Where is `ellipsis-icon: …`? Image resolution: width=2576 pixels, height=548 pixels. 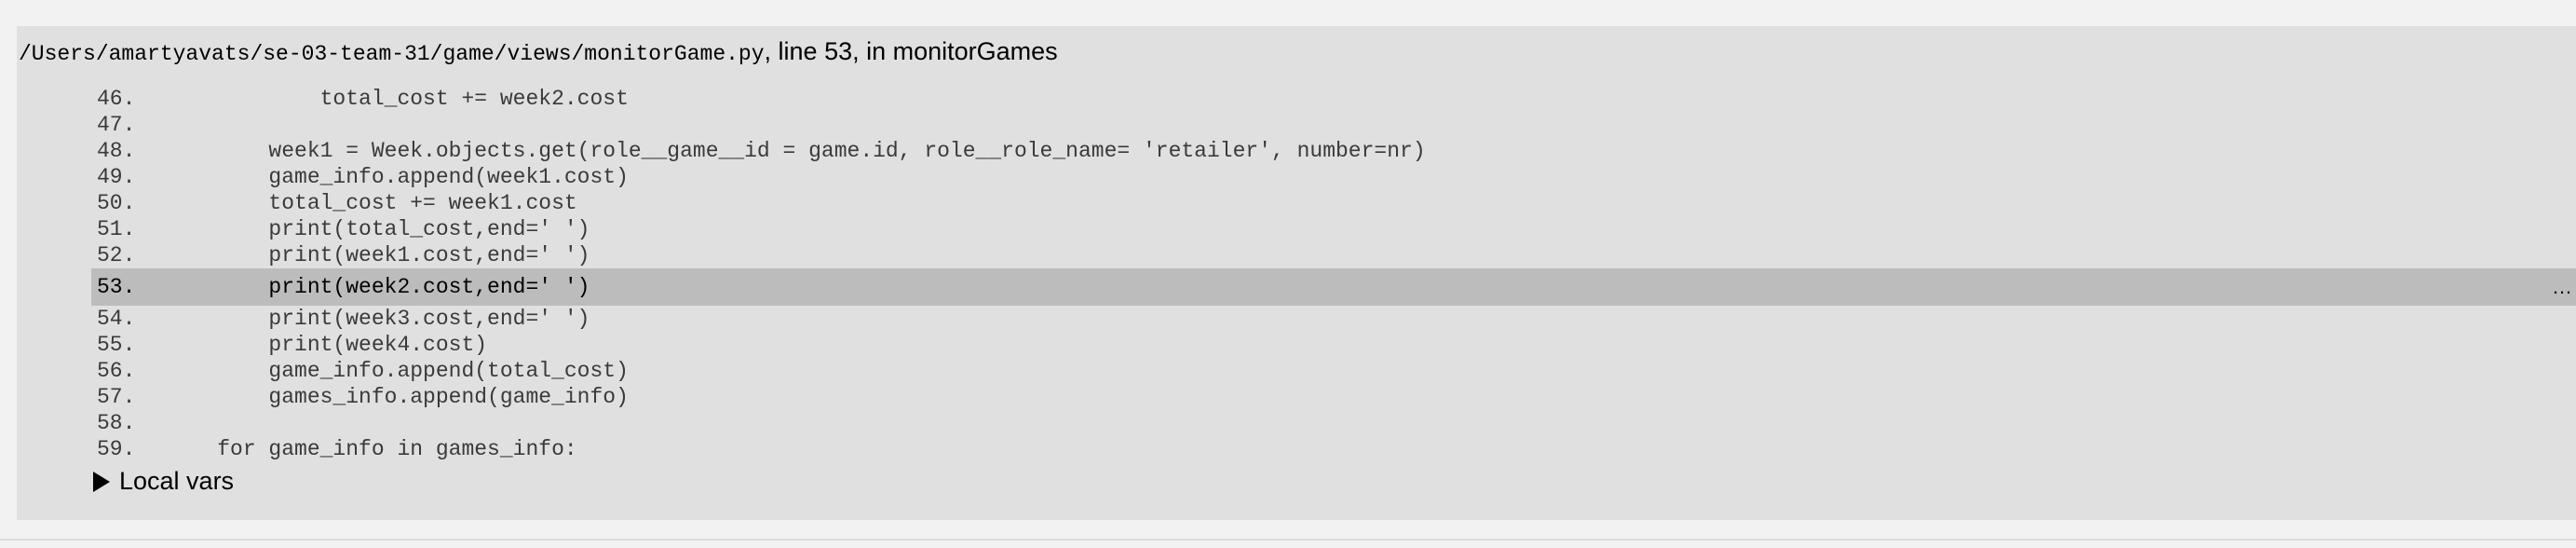 ellipsis-icon: … is located at coordinates (2562, 286).